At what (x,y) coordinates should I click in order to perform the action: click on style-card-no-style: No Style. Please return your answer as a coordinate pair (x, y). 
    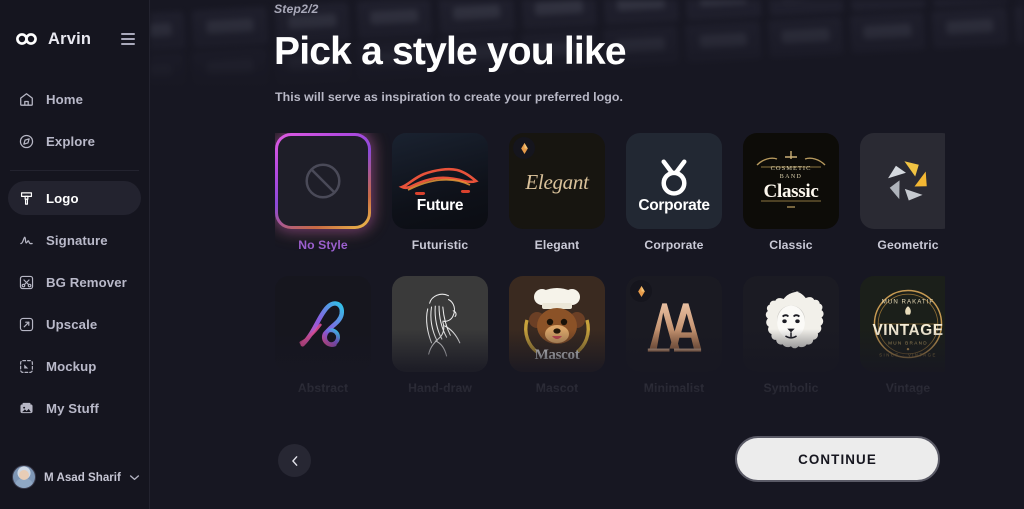
    Looking at the image, I should click on (323, 192).